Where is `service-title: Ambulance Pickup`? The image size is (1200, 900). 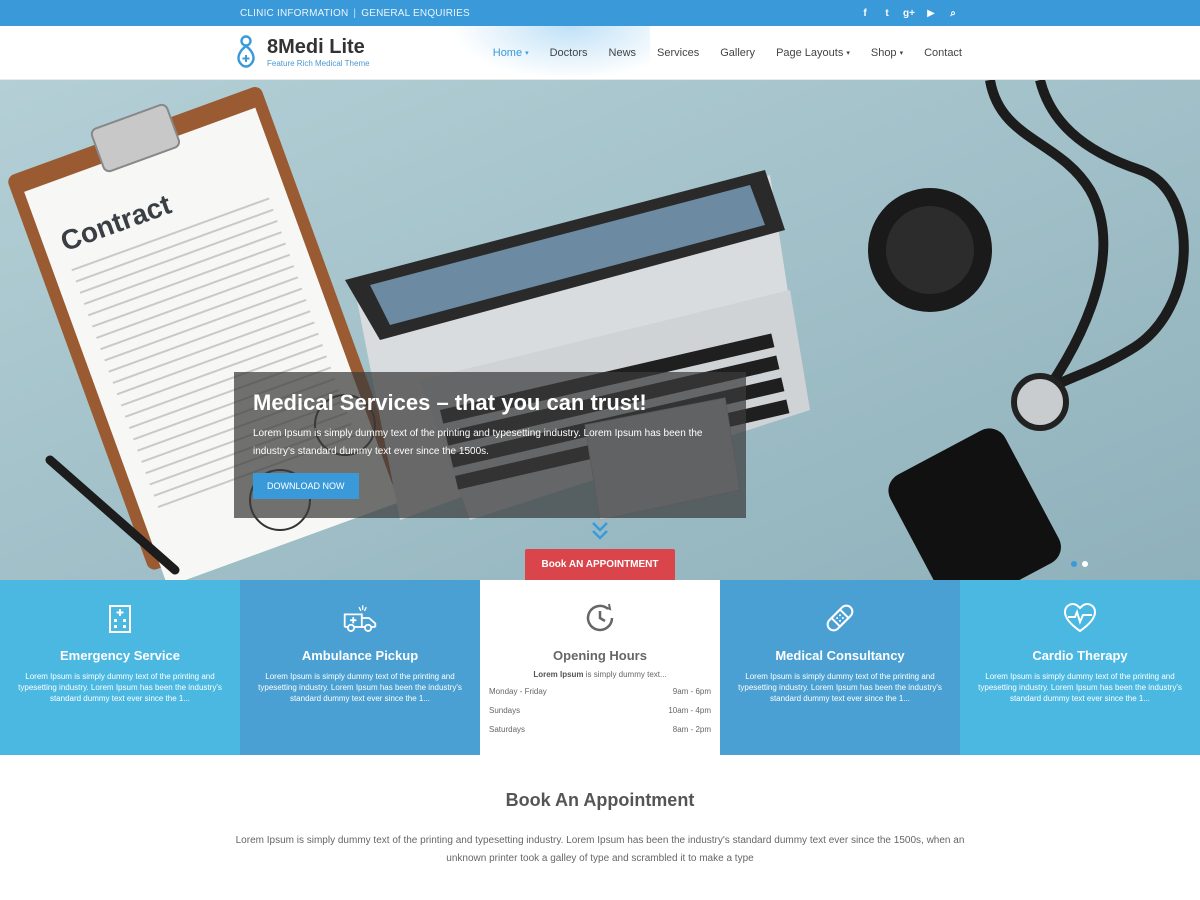 service-title: Ambulance Pickup is located at coordinates (360, 655).